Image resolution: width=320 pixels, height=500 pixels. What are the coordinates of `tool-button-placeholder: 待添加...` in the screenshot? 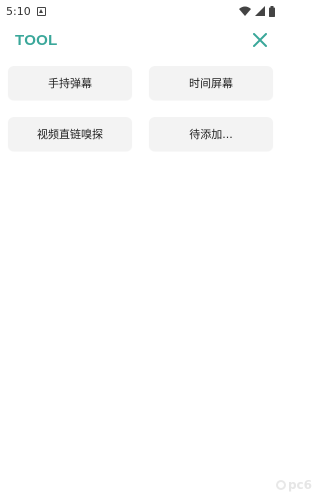 It's located at (211, 134).